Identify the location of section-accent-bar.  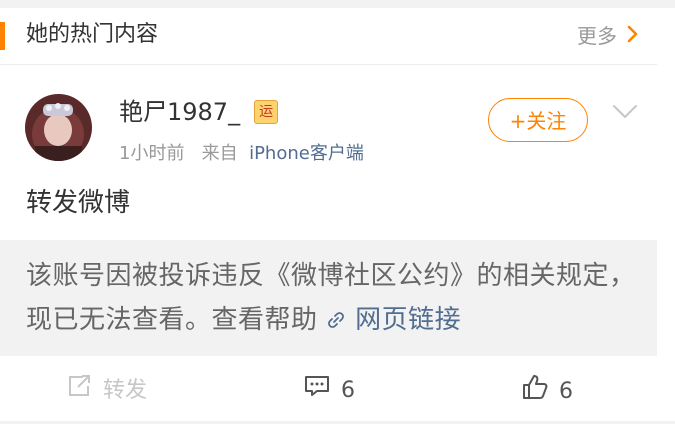
(2, 36).